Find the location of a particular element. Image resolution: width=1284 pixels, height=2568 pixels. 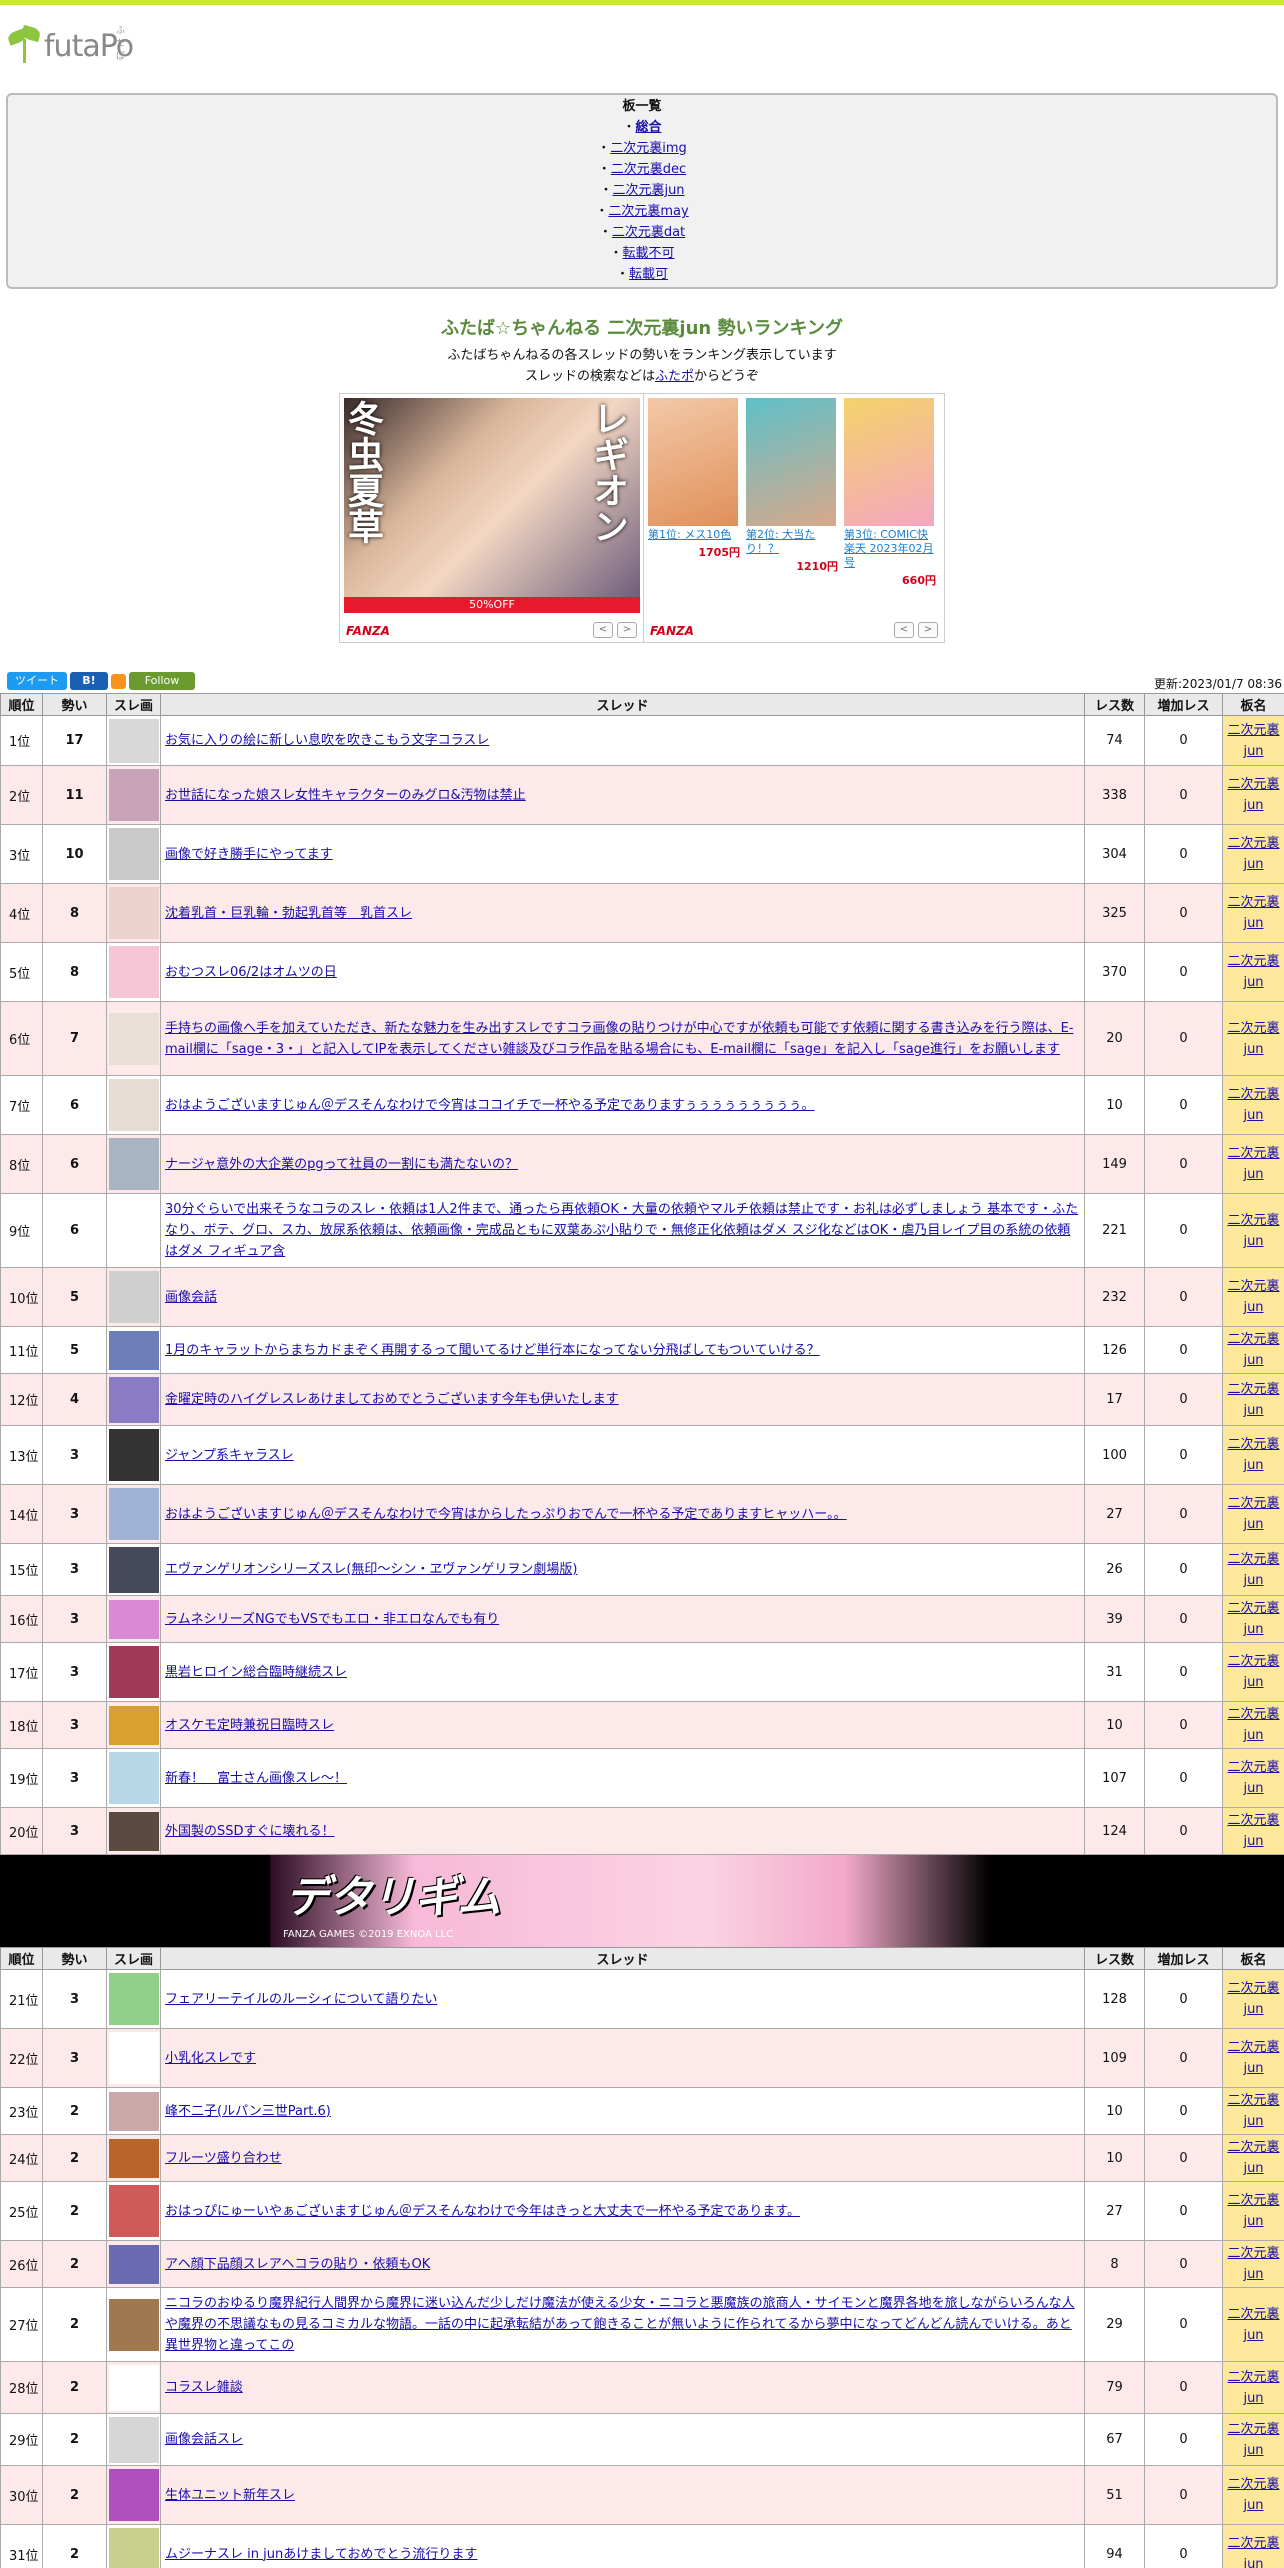

thread-link: 黒岩ヒロイン総合臨時継続スレ is located at coordinates (256, 1672).